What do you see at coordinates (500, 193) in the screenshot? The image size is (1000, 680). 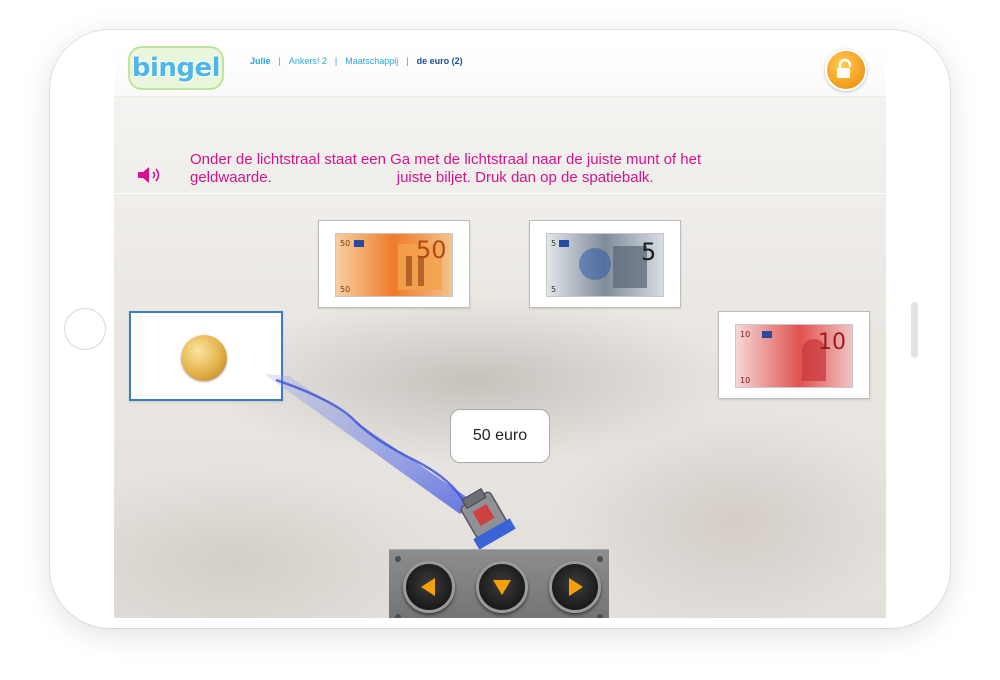 I see `divider` at bounding box center [500, 193].